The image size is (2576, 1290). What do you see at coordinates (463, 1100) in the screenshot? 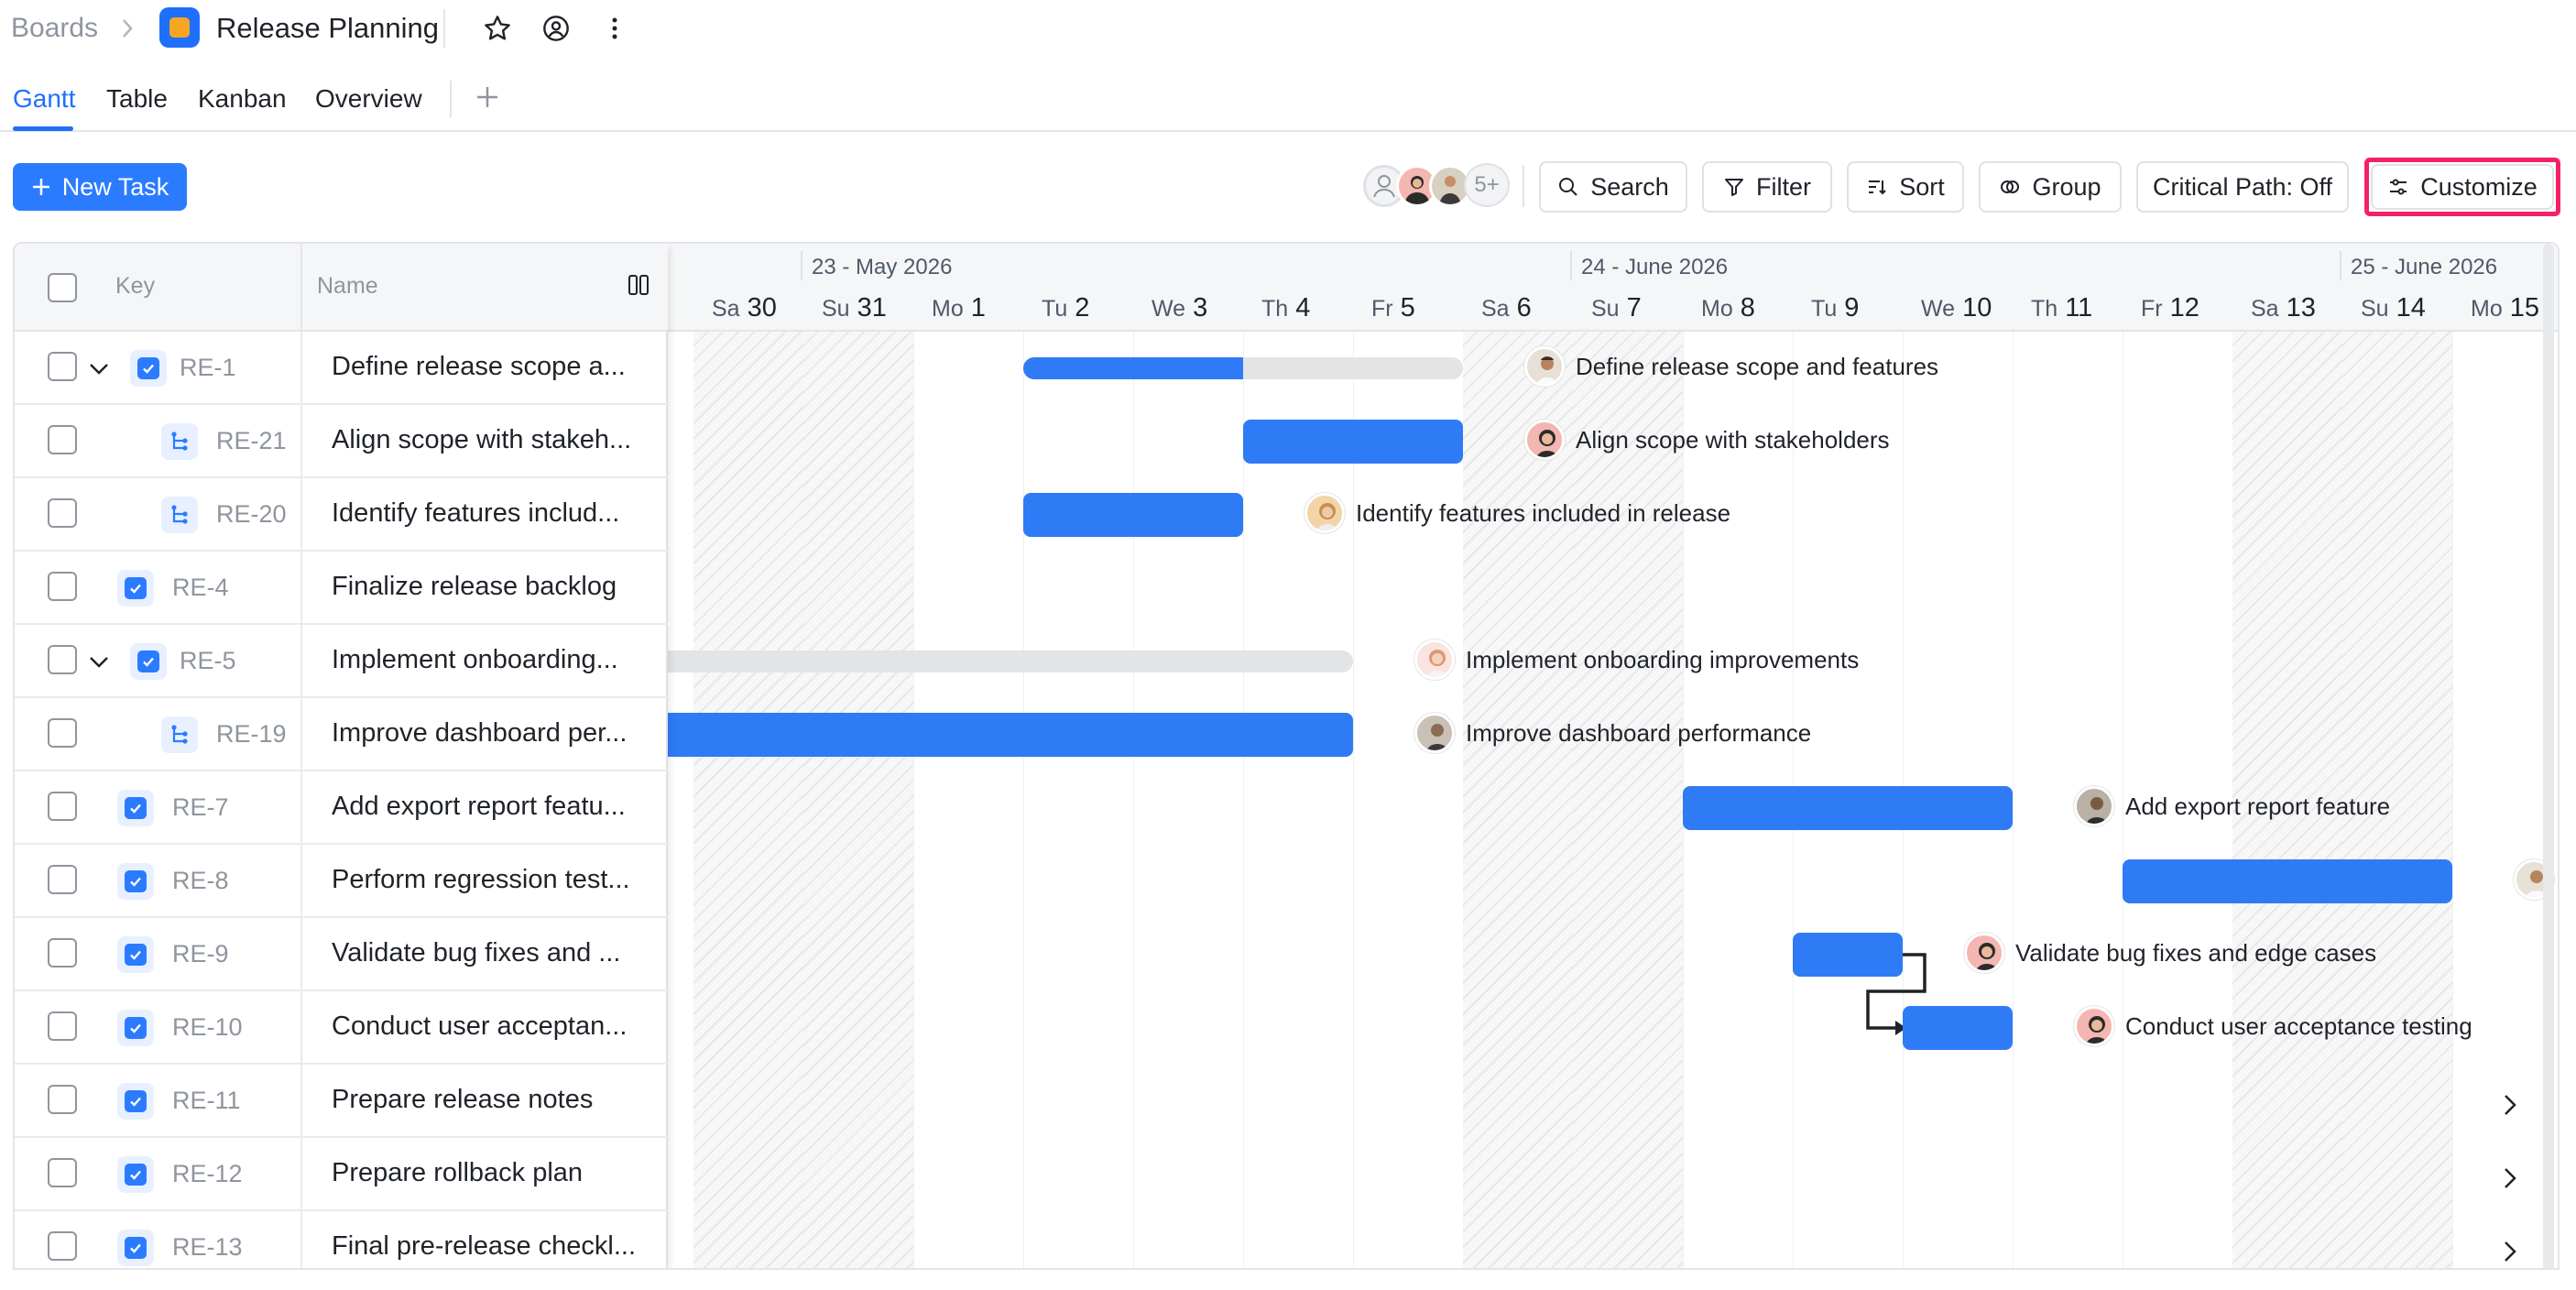
I see `task-name: Prepare release notes` at bounding box center [463, 1100].